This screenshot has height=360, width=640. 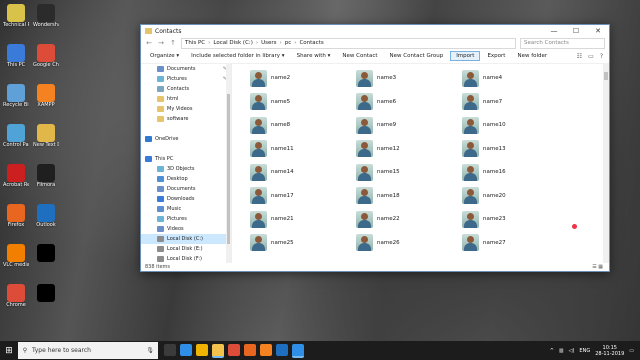 I want to click on contact-item: name15, so click(x=404, y=172).